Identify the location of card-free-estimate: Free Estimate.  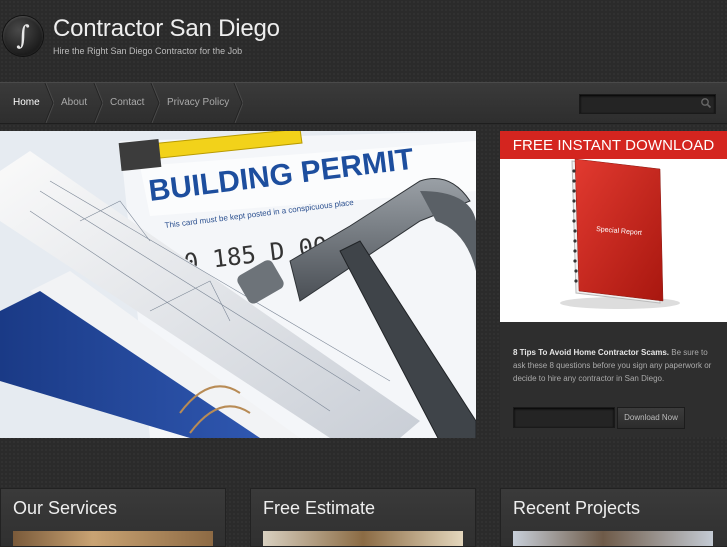
(363, 517).